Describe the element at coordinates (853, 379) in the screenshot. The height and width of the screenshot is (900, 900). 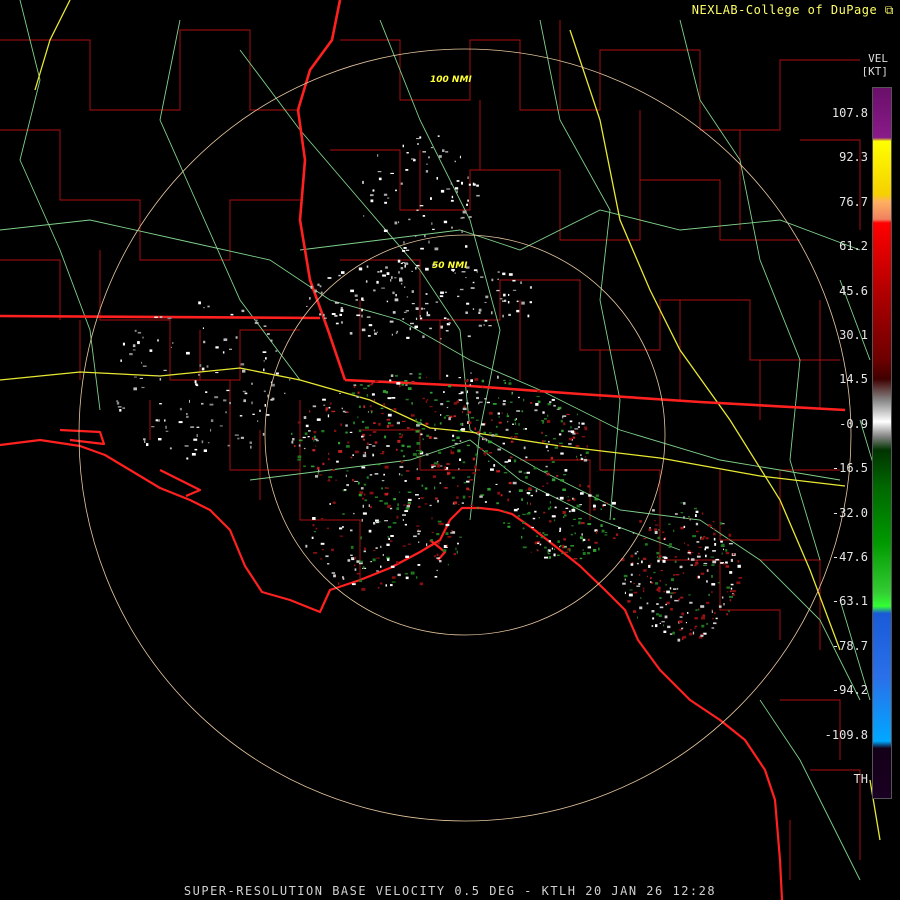
I see `legend-label: 14.5` at that location.